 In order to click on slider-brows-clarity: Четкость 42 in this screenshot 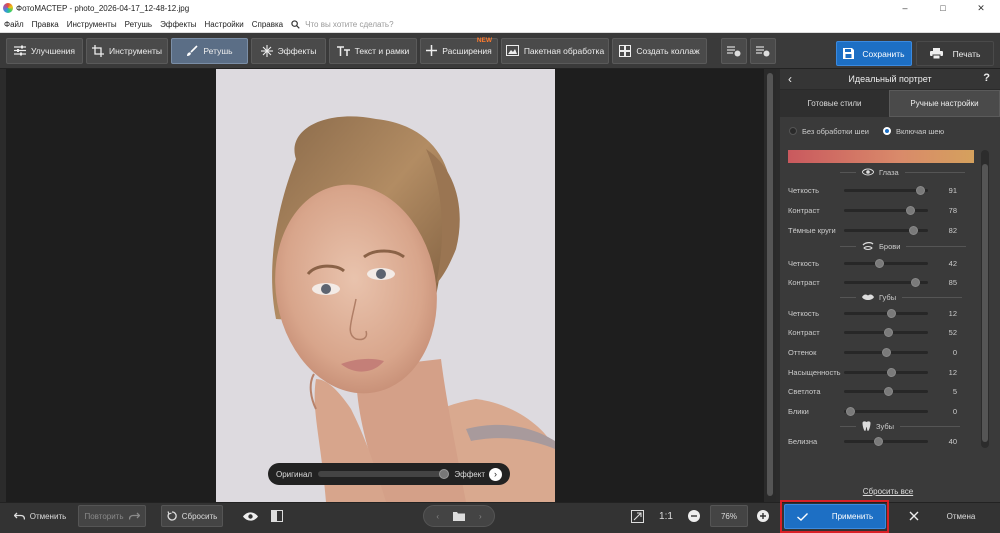, I will do `click(881, 263)`.